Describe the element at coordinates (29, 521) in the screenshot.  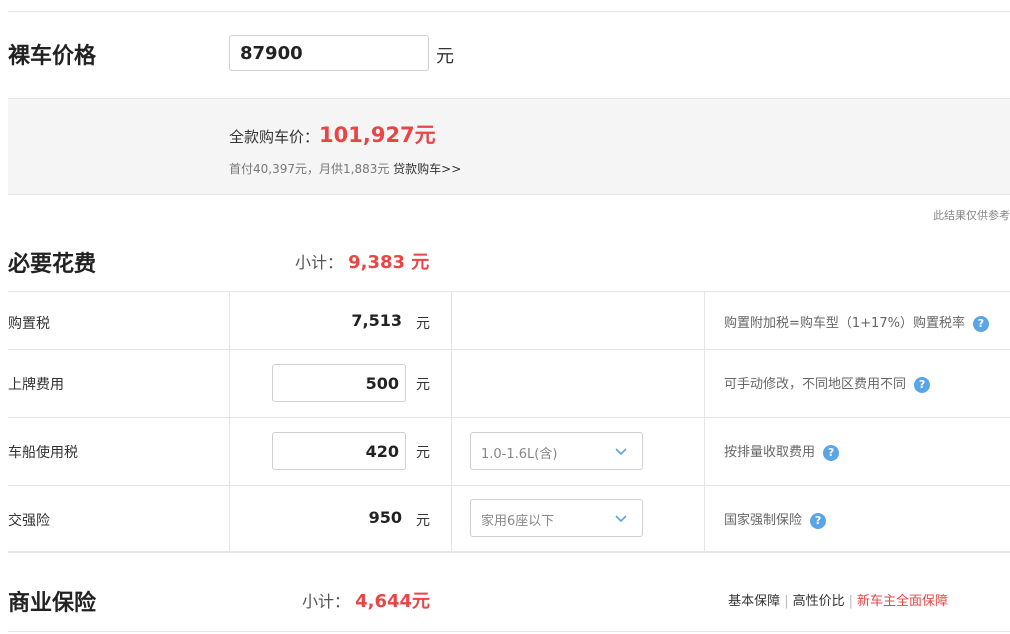
I see `compulsory-insurance-label: 交强险` at that location.